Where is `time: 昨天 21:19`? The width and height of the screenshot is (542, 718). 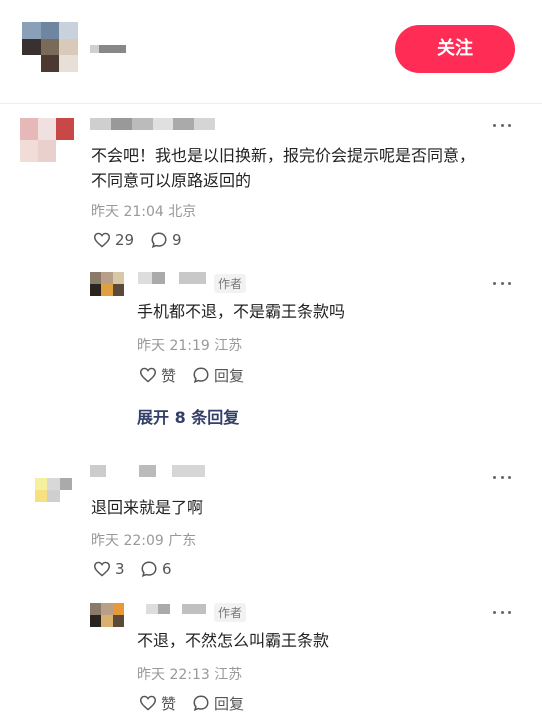
time: 昨天 21:19 is located at coordinates (173, 346).